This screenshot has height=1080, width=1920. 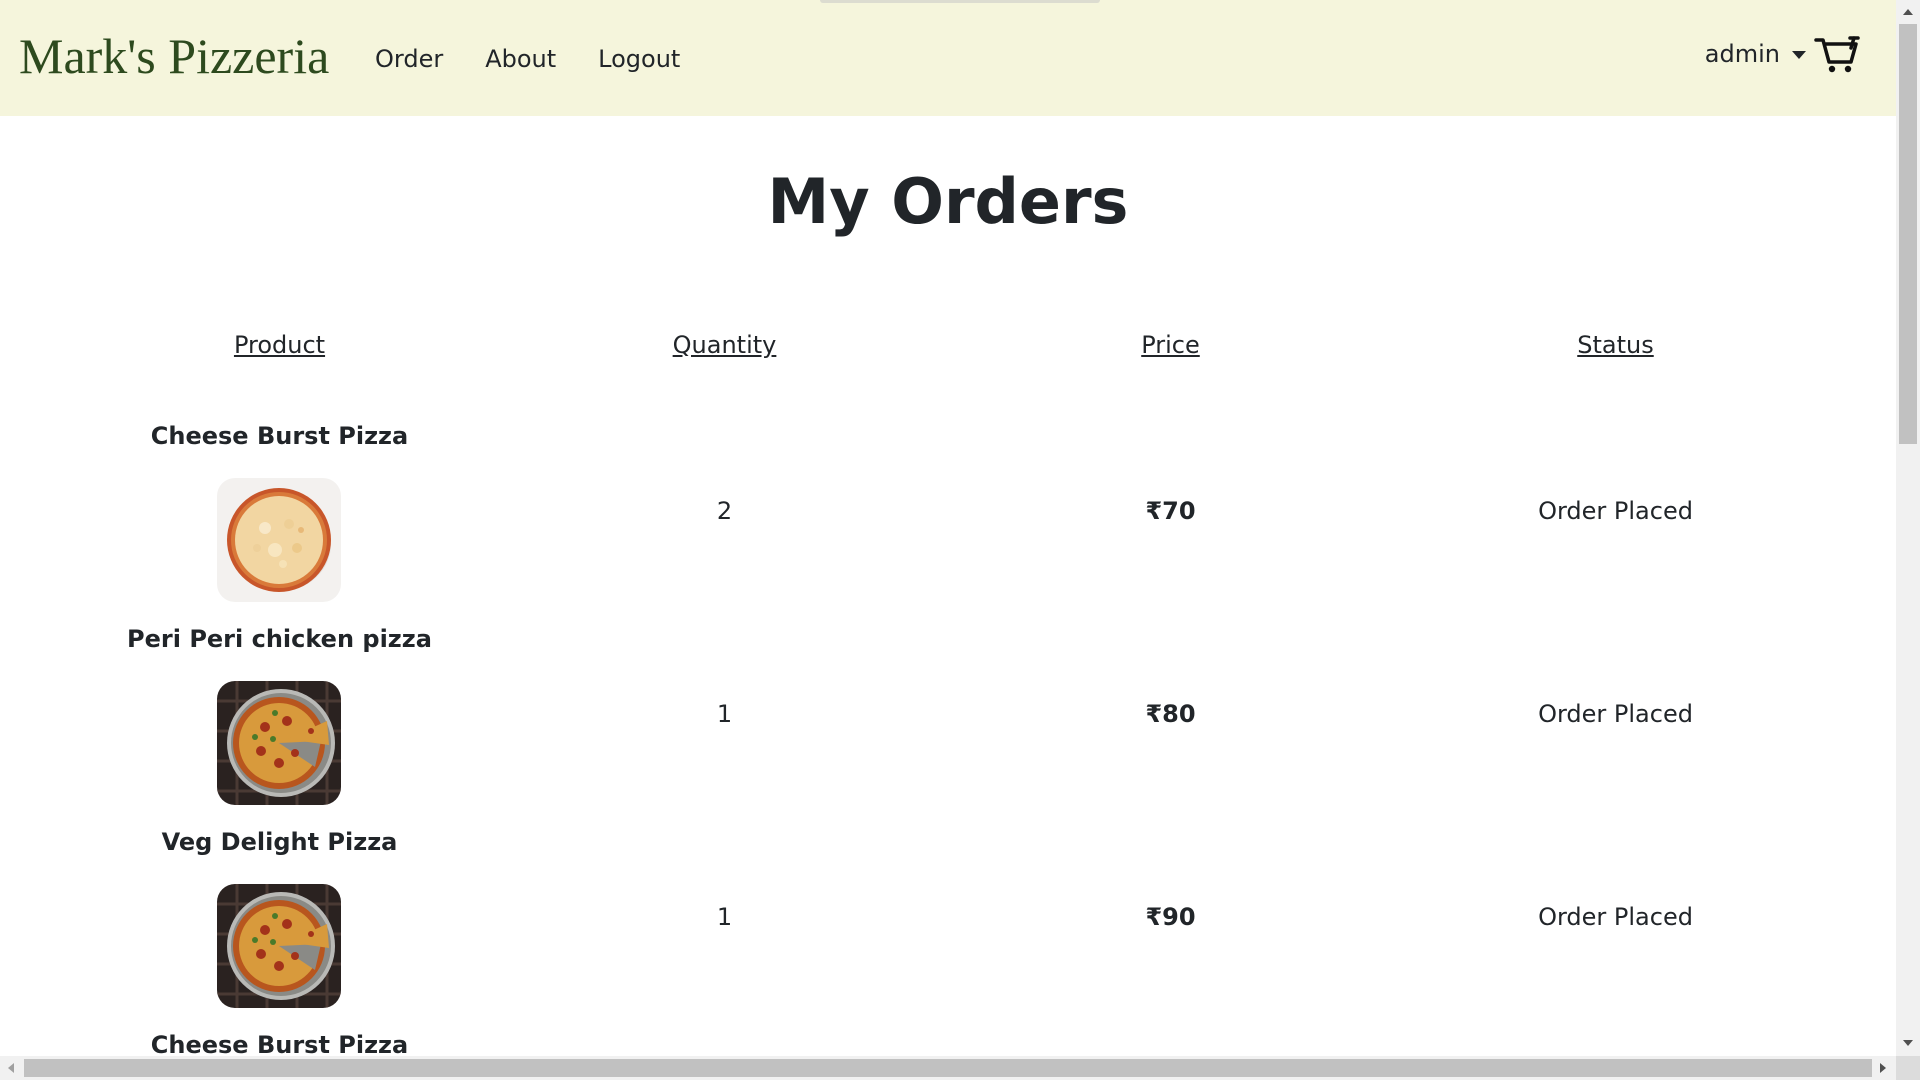 What do you see at coordinates (1883, 1068) in the screenshot?
I see `scroll-right-icon` at bounding box center [1883, 1068].